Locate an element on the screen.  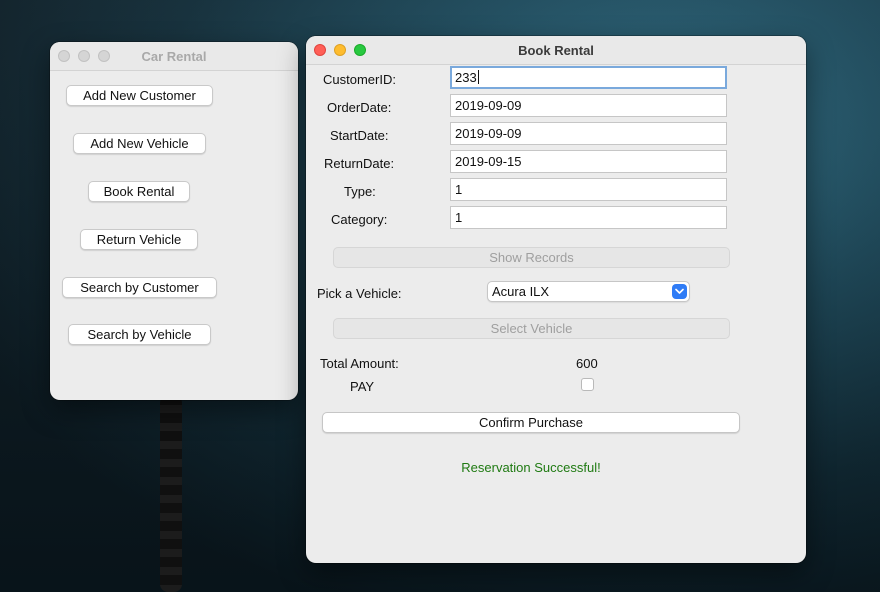
book-rental-titlebar: Book Rental is located at coordinates (556, 50).